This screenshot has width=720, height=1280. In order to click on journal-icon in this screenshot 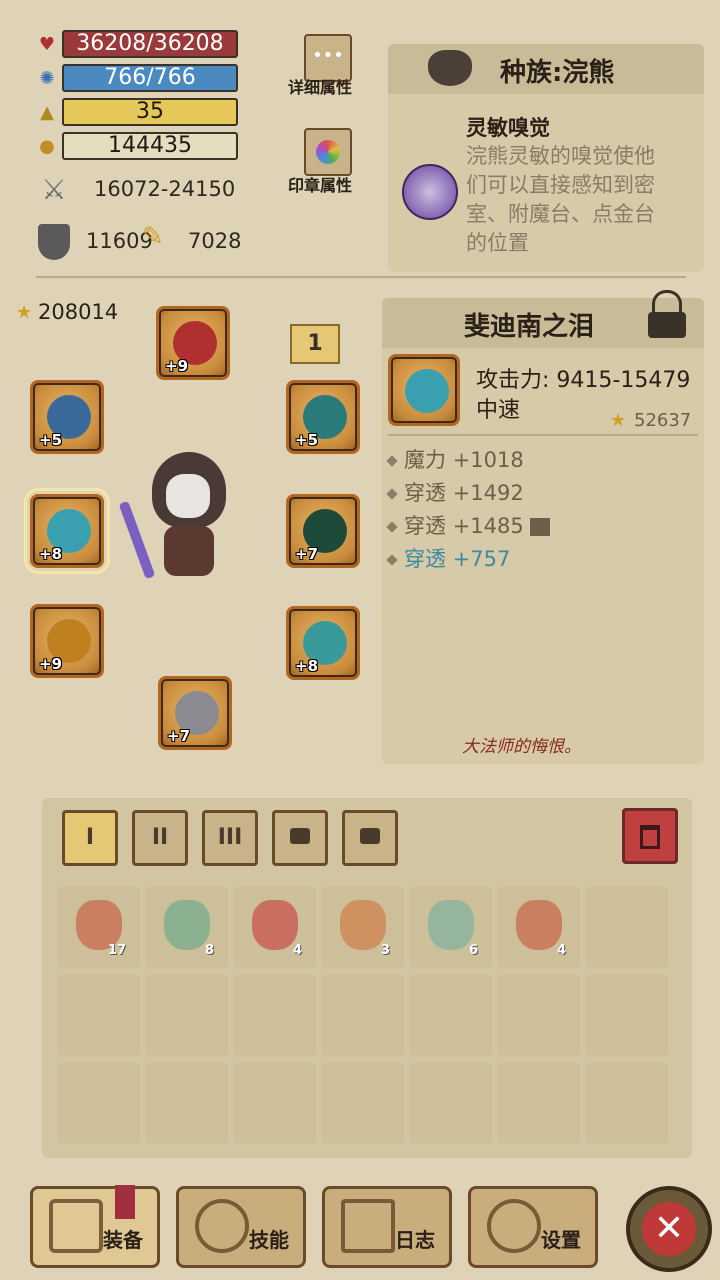, I will do `click(368, 1226)`.